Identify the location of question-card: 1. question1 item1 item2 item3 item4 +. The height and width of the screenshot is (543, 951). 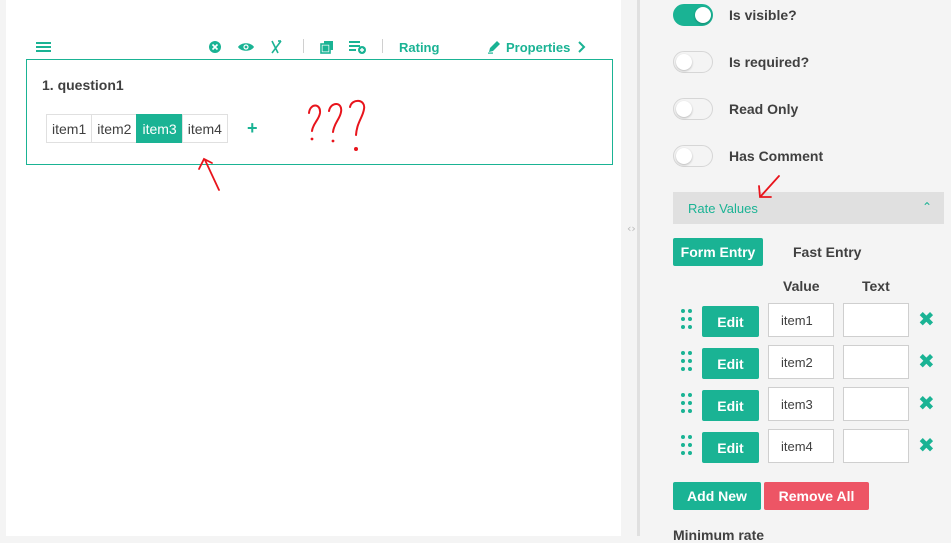
(319, 112).